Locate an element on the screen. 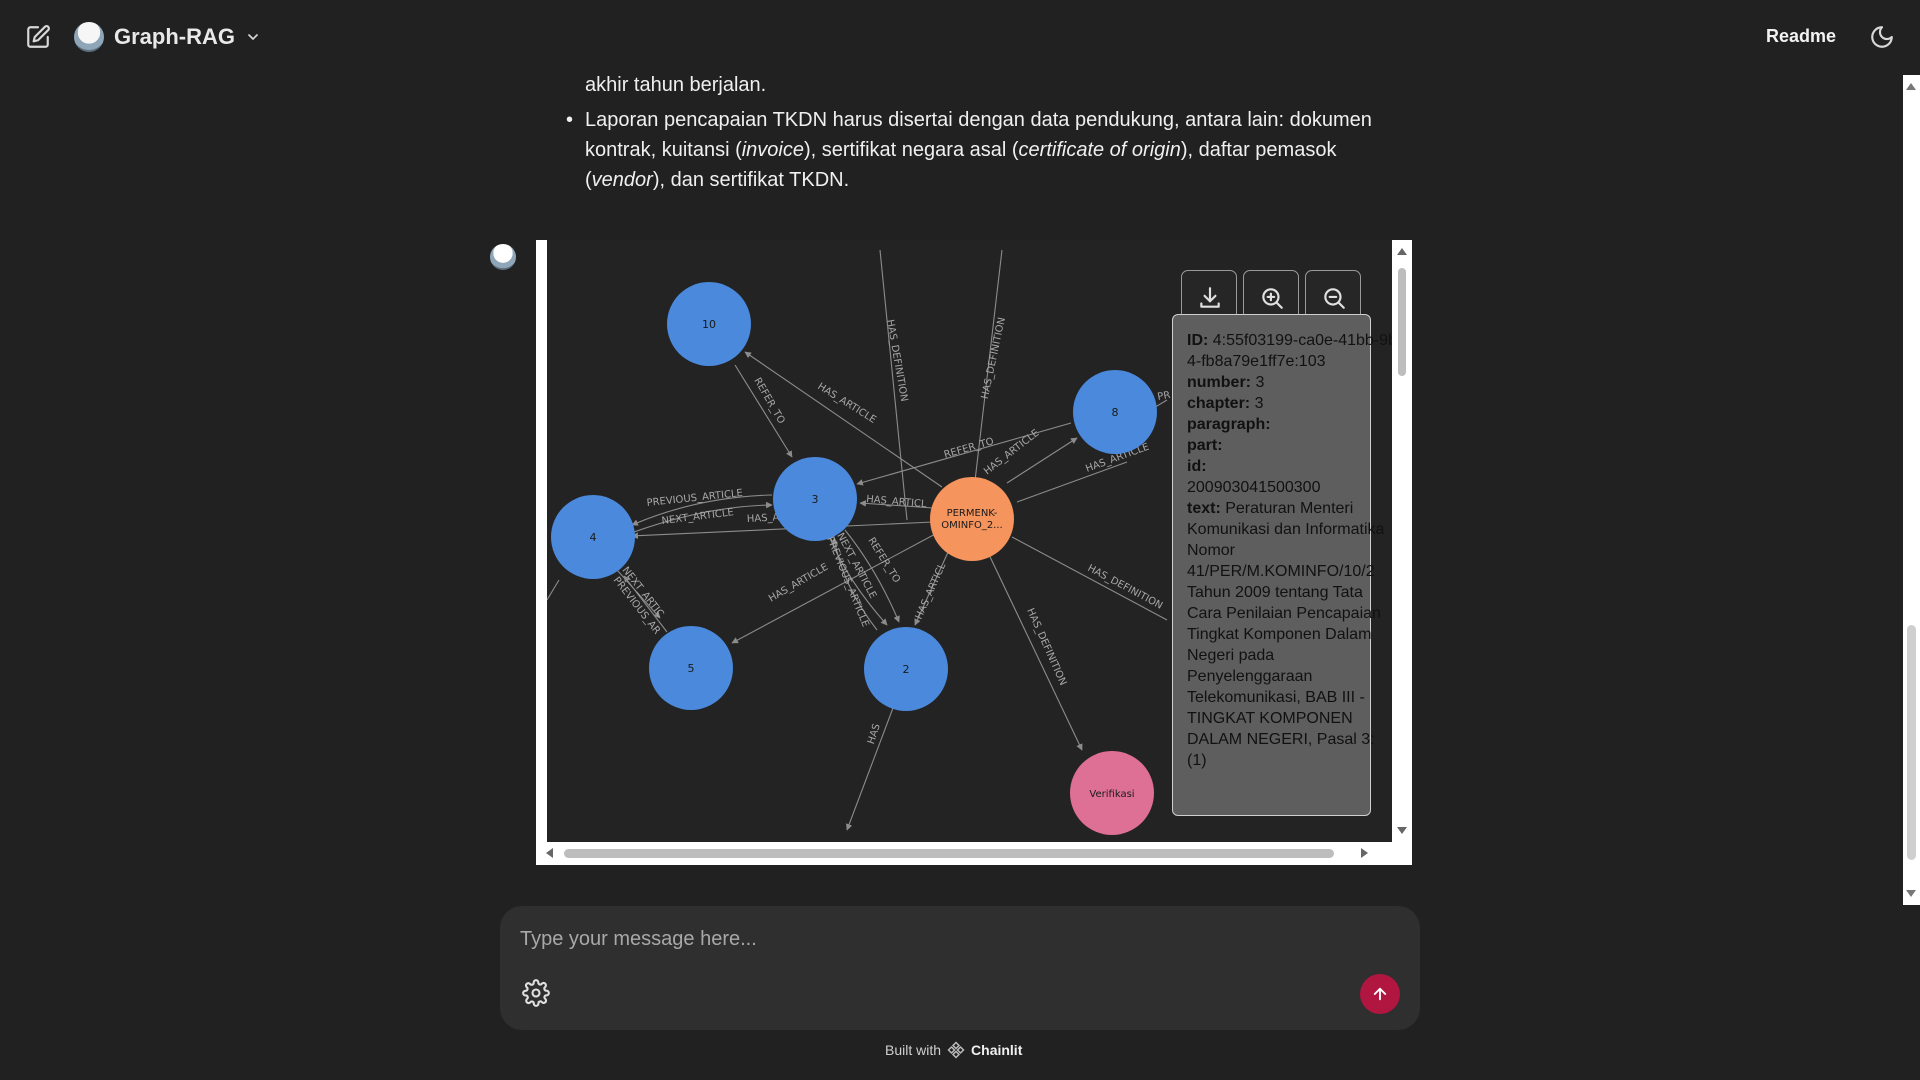 This screenshot has height=1080, width=1920. built-with-text: Built with is located at coordinates (913, 1050).